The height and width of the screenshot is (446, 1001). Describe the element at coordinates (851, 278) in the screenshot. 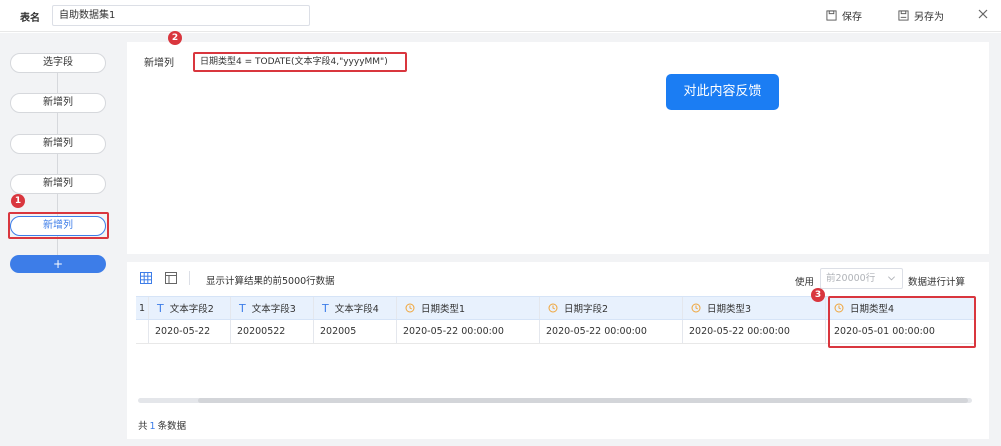

I see `row-limit-placeholder: 前20000行` at that location.